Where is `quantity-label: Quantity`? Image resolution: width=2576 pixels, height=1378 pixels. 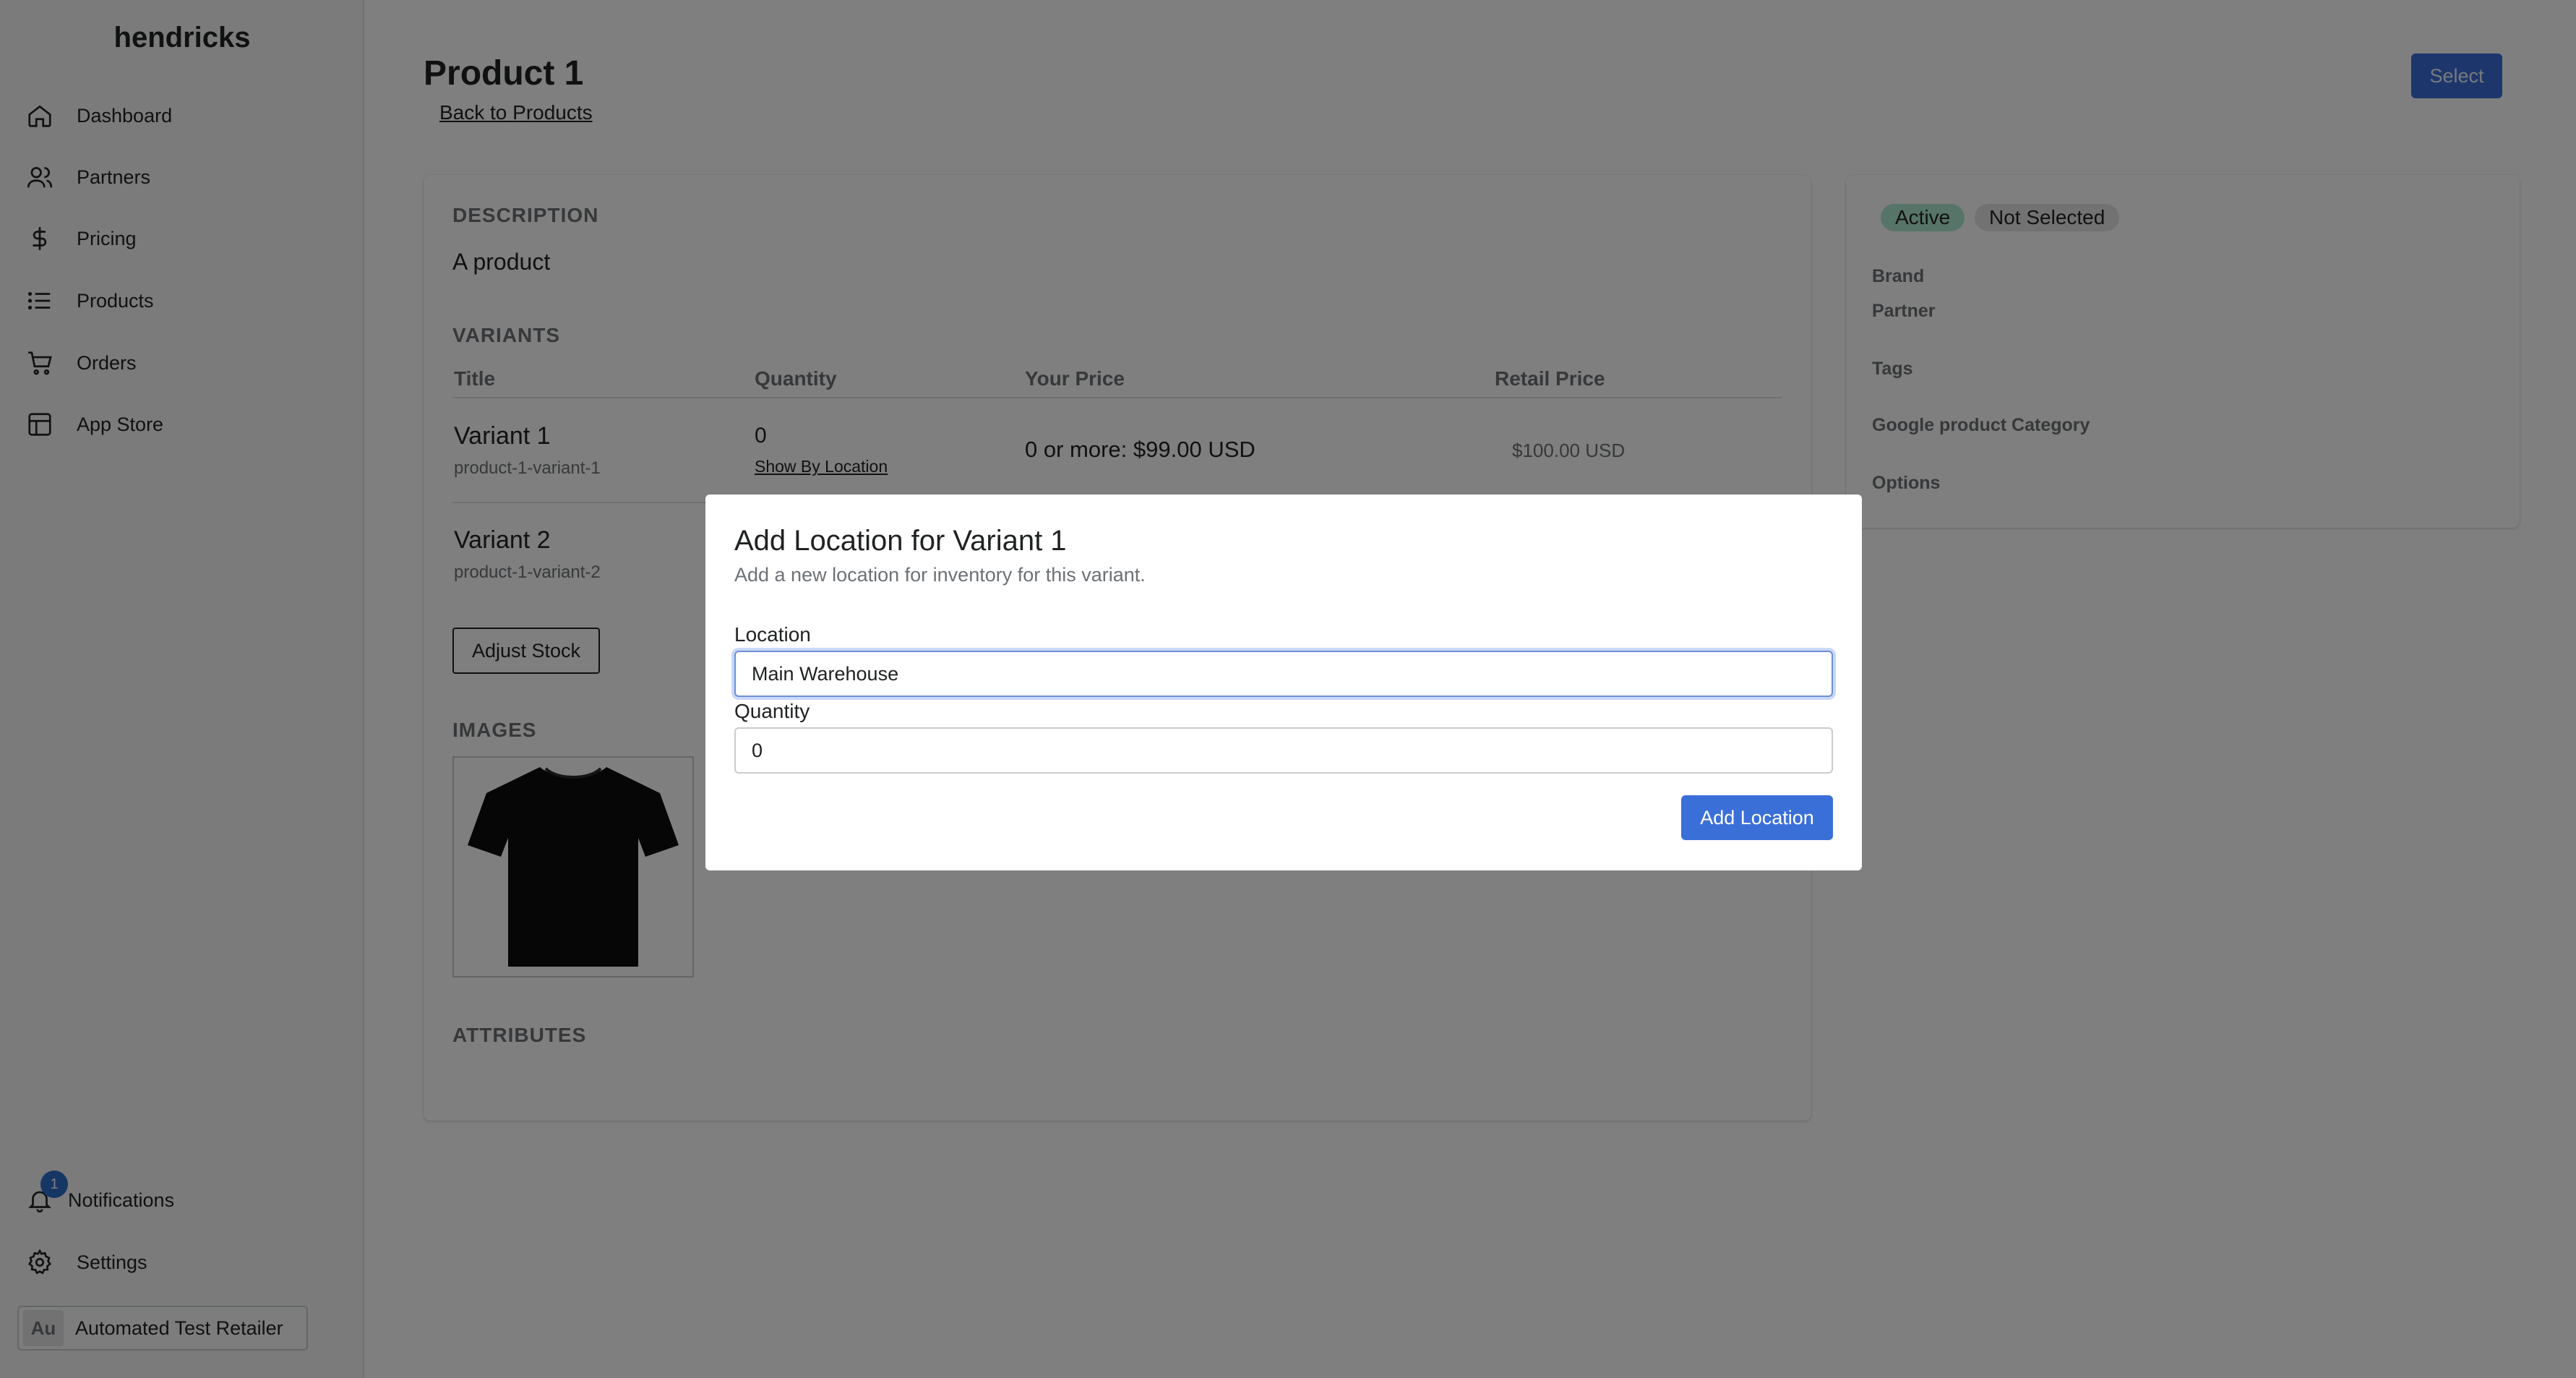 quantity-label: Quantity is located at coordinates (772, 711).